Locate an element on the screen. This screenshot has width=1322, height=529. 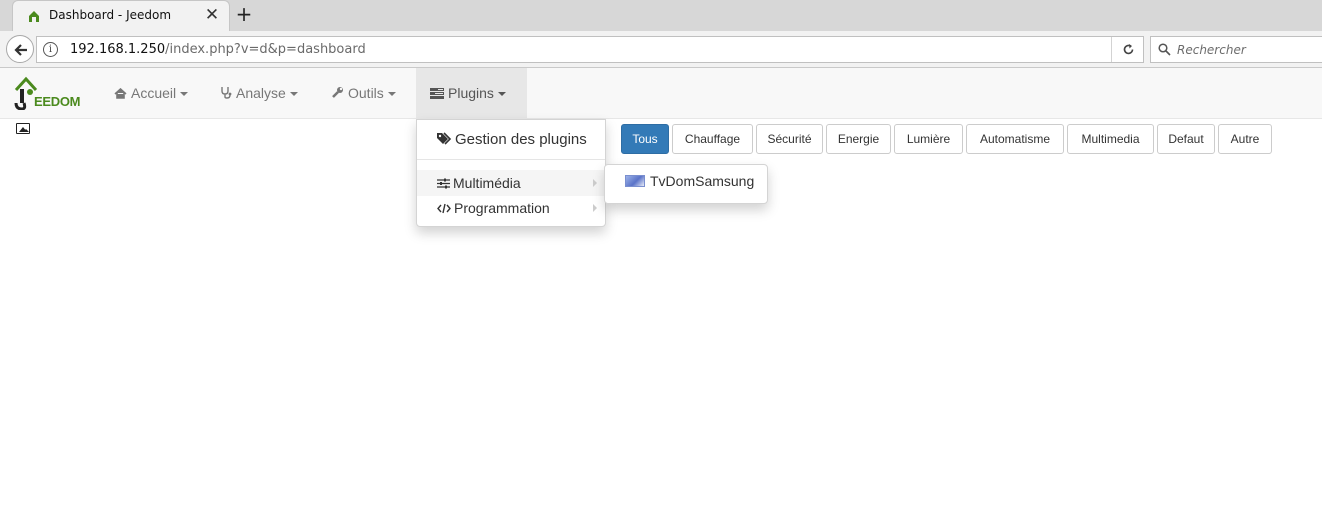
nav-analyse: Analyse is located at coordinates (259, 93).